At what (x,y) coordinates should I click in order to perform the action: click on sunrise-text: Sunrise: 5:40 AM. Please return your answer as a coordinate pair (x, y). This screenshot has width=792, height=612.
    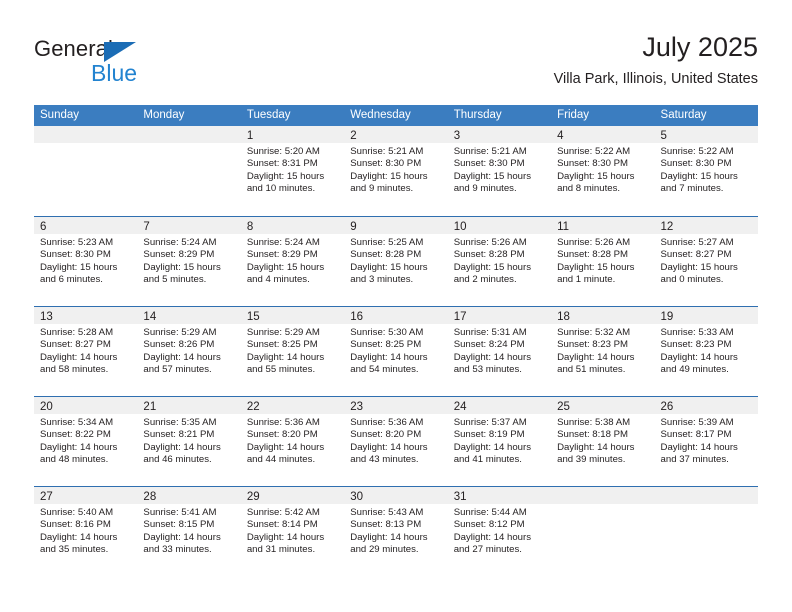
    Looking at the image, I should click on (77, 512).